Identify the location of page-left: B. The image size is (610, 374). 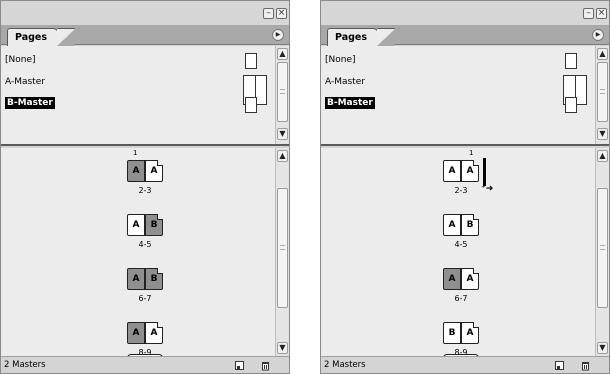
(452, 333).